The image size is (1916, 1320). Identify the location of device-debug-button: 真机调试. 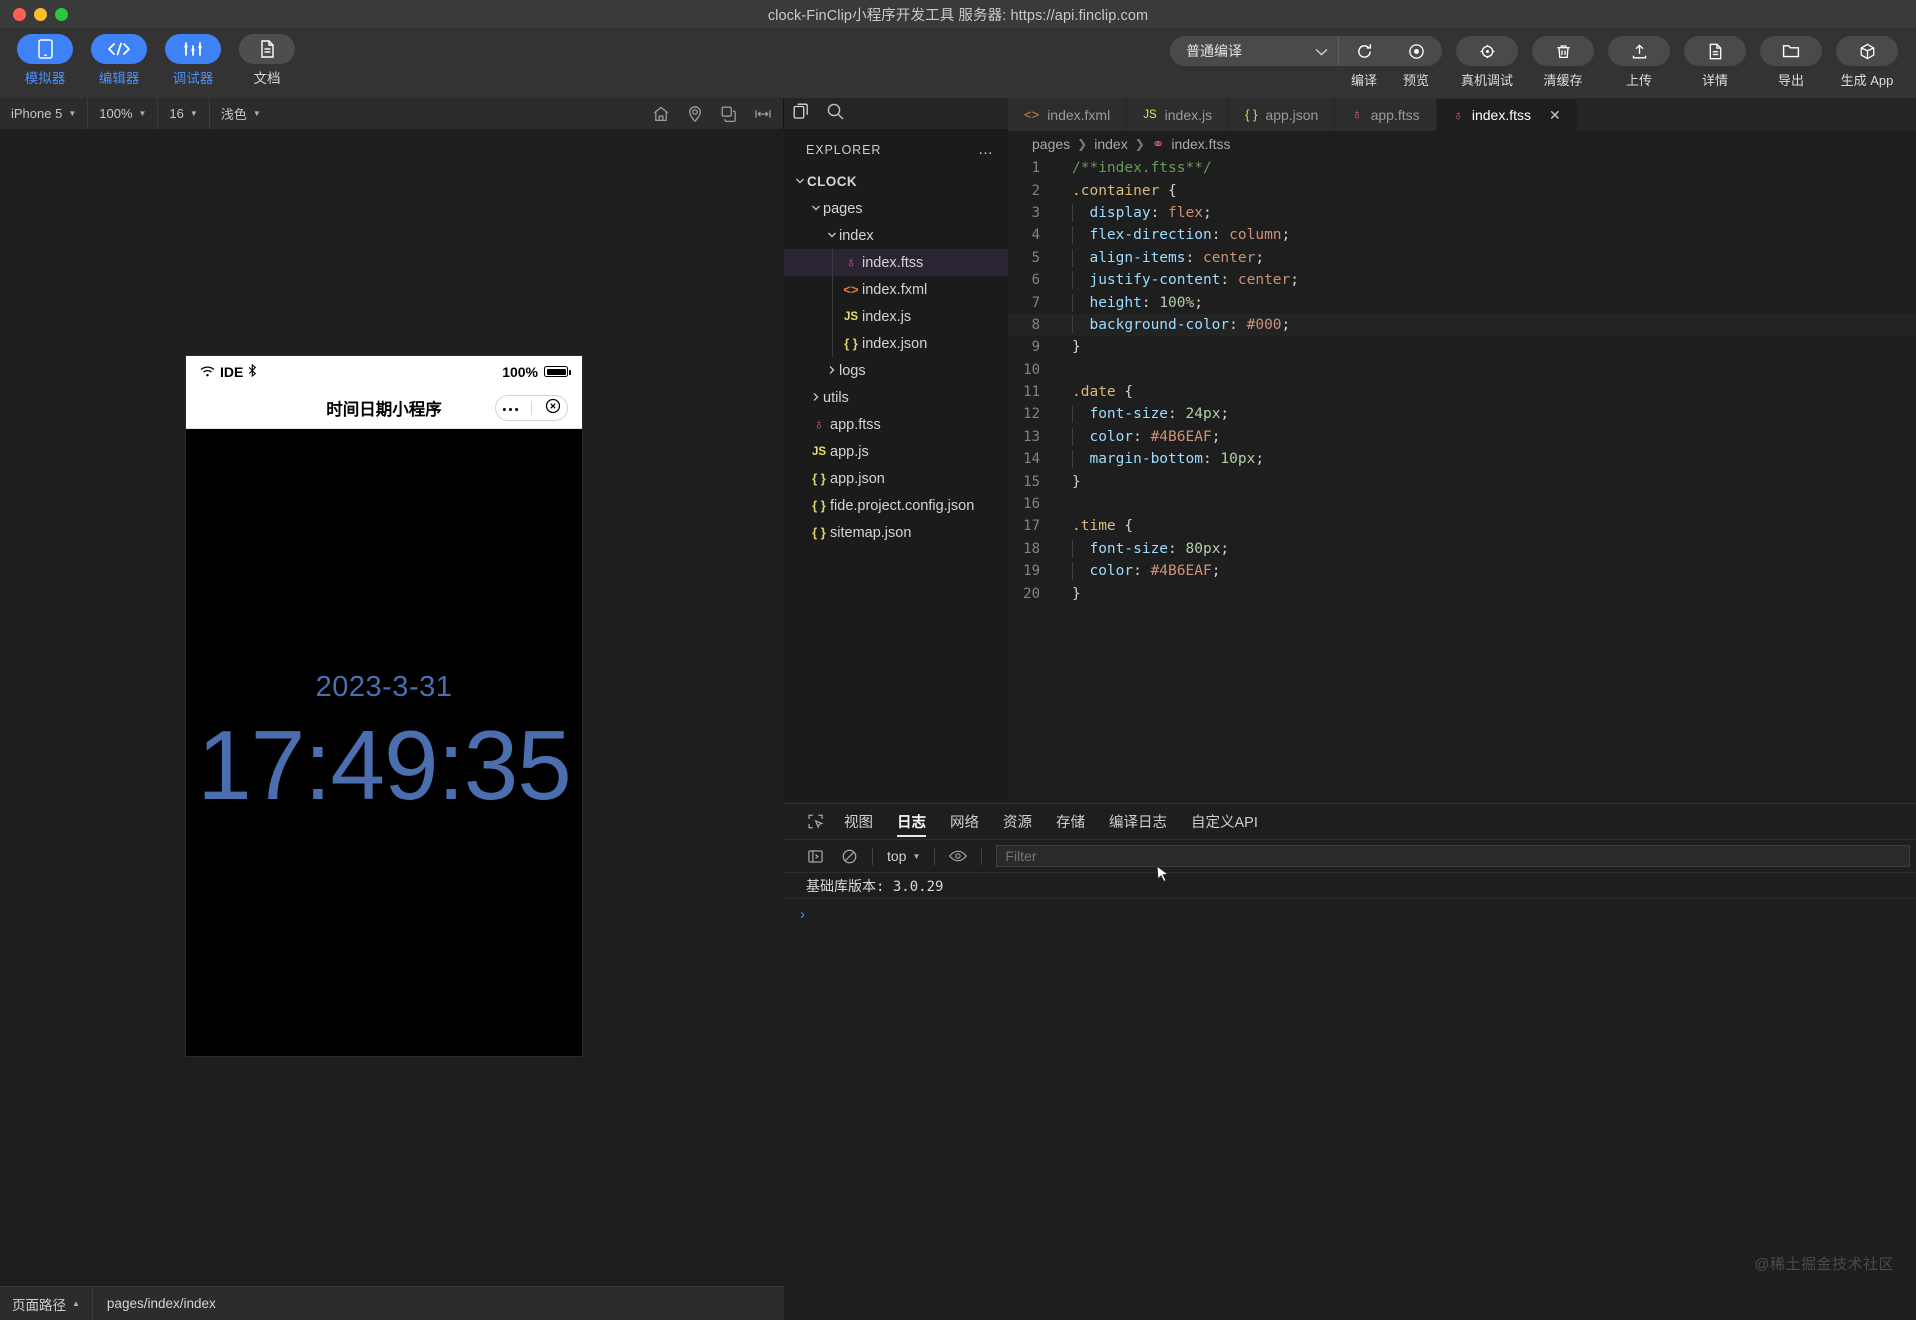
(1487, 62).